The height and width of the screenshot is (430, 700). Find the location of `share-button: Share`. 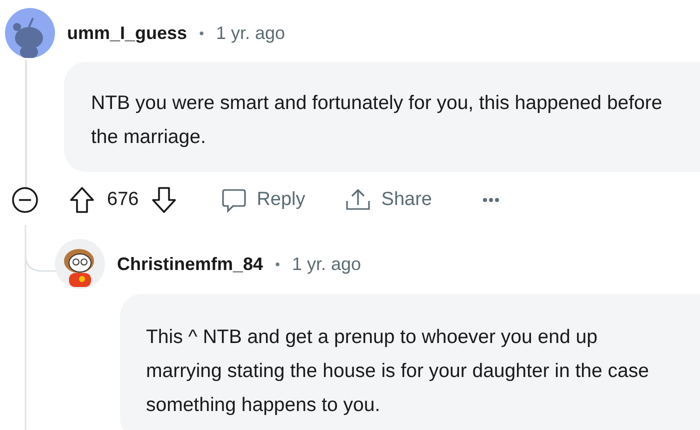

share-button: Share is located at coordinates (388, 200).